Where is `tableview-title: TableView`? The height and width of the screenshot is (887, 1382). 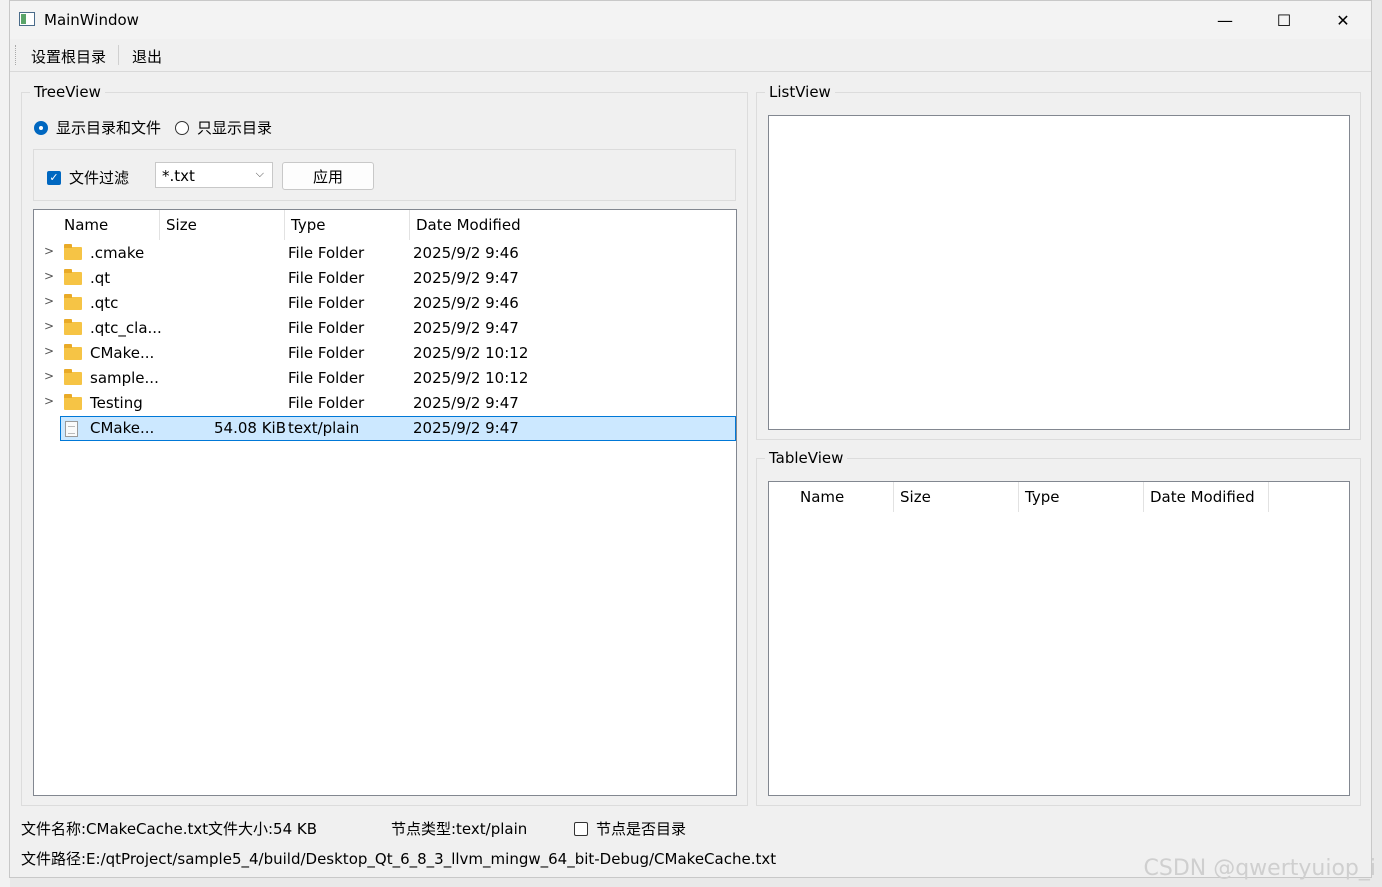
tableview-title: TableView is located at coordinates (806, 458).